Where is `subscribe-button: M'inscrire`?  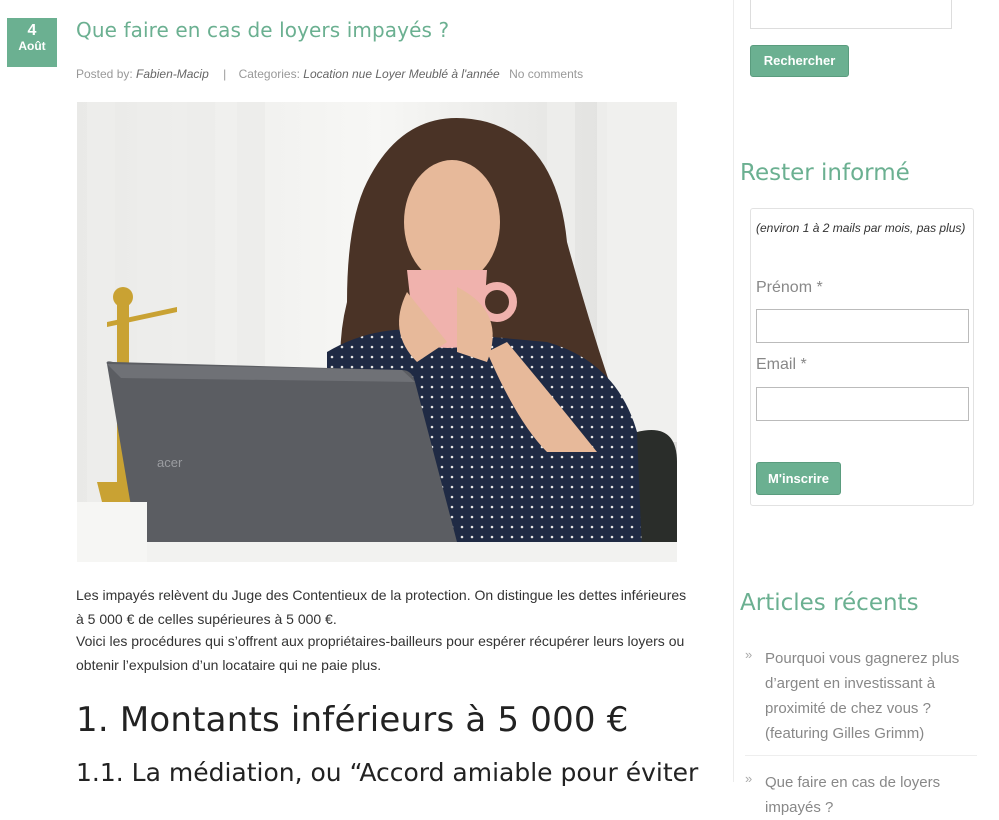
subscribe-button: M'inscrire is located at coordinates (798, 478).